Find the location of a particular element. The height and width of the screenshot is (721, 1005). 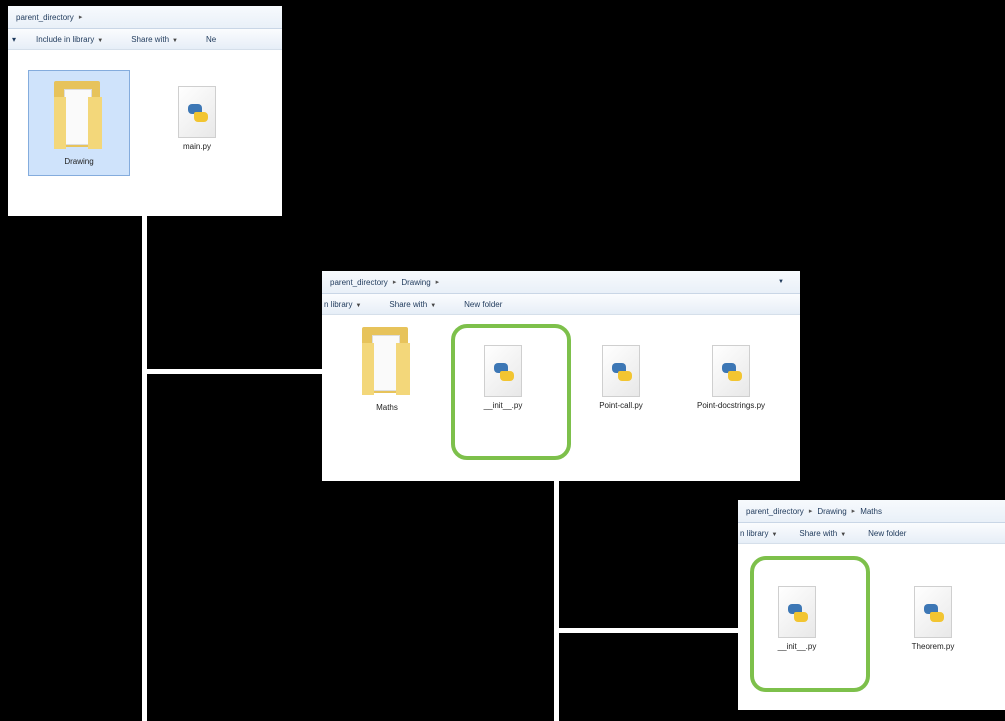

file-name: Drawing is located at coordinates (79, 161).